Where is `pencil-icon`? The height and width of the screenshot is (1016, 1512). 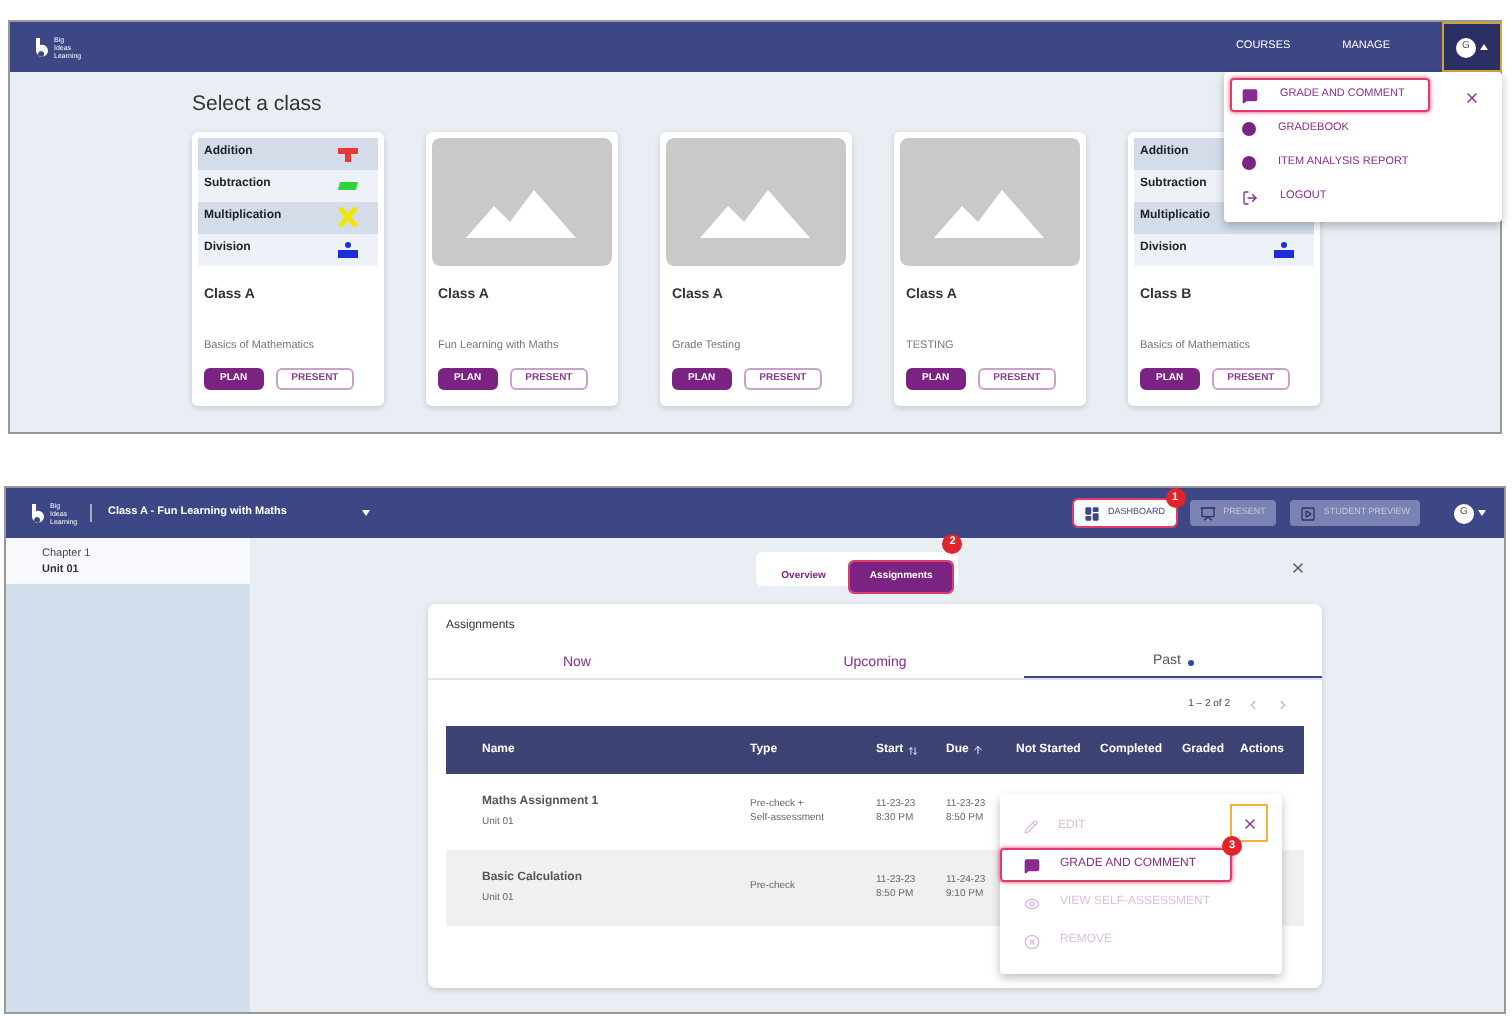 pencil-icon is located at coordinates (1031, 827).